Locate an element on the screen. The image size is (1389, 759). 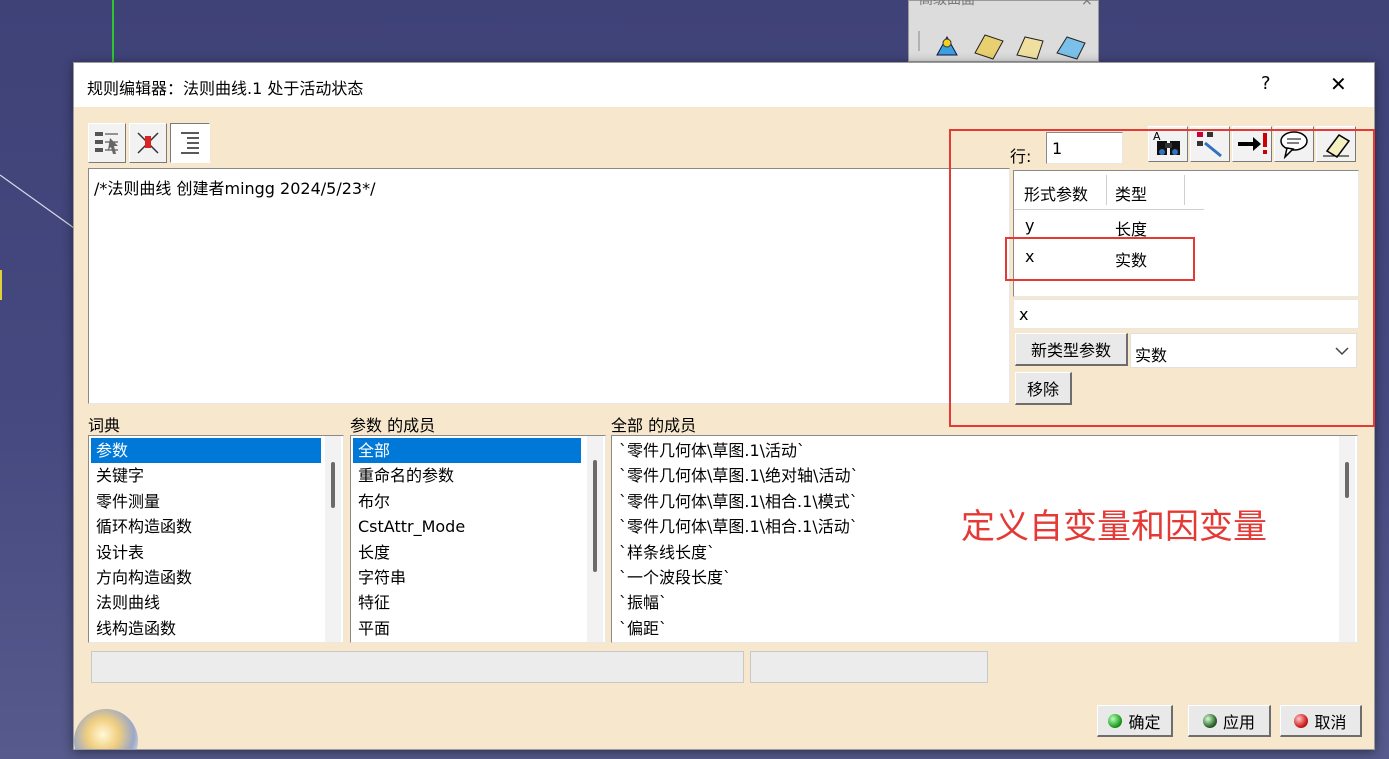
list-item: `振幅` is located at coordinates (964, 602).